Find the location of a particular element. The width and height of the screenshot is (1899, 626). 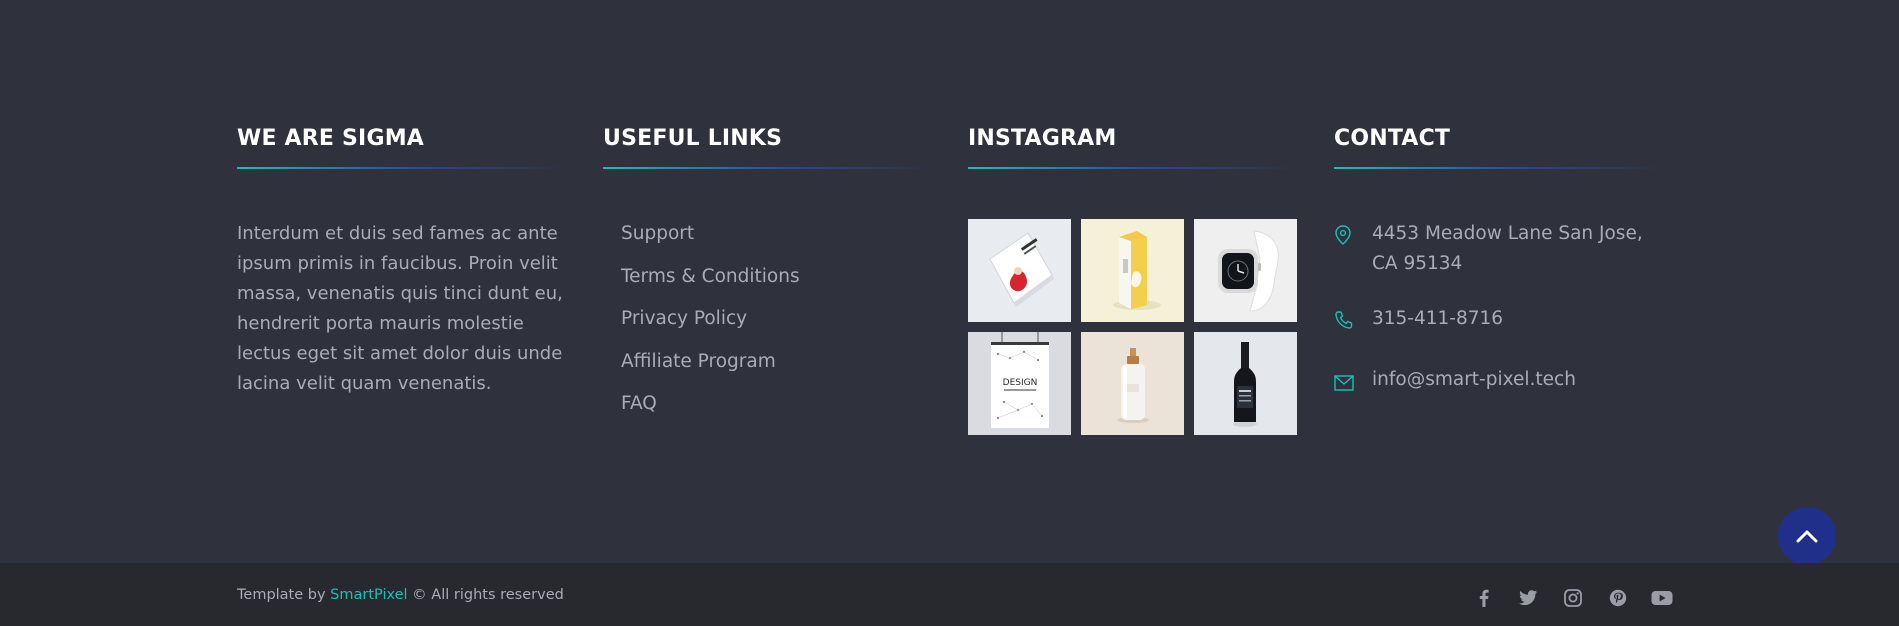

contact-divider is located at coordinates (1496, 168).